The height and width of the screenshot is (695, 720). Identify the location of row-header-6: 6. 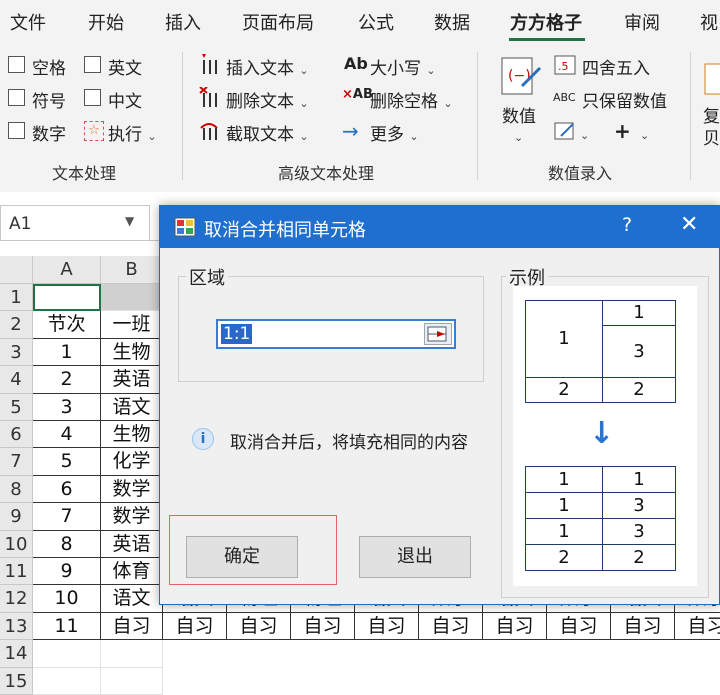
(16, 435).